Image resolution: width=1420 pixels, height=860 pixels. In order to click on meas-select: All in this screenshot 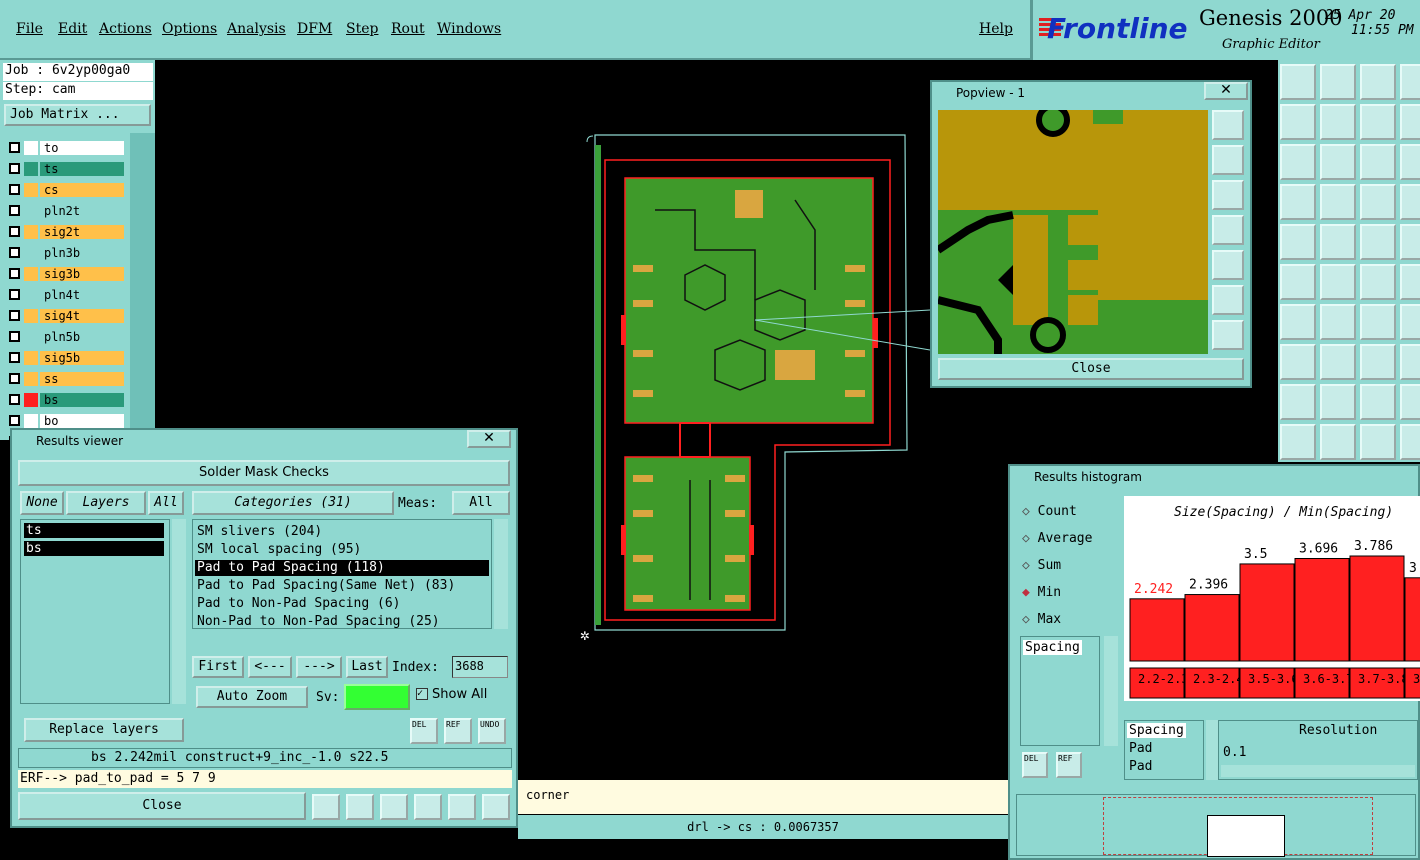, I will do `click(481, 503)`.